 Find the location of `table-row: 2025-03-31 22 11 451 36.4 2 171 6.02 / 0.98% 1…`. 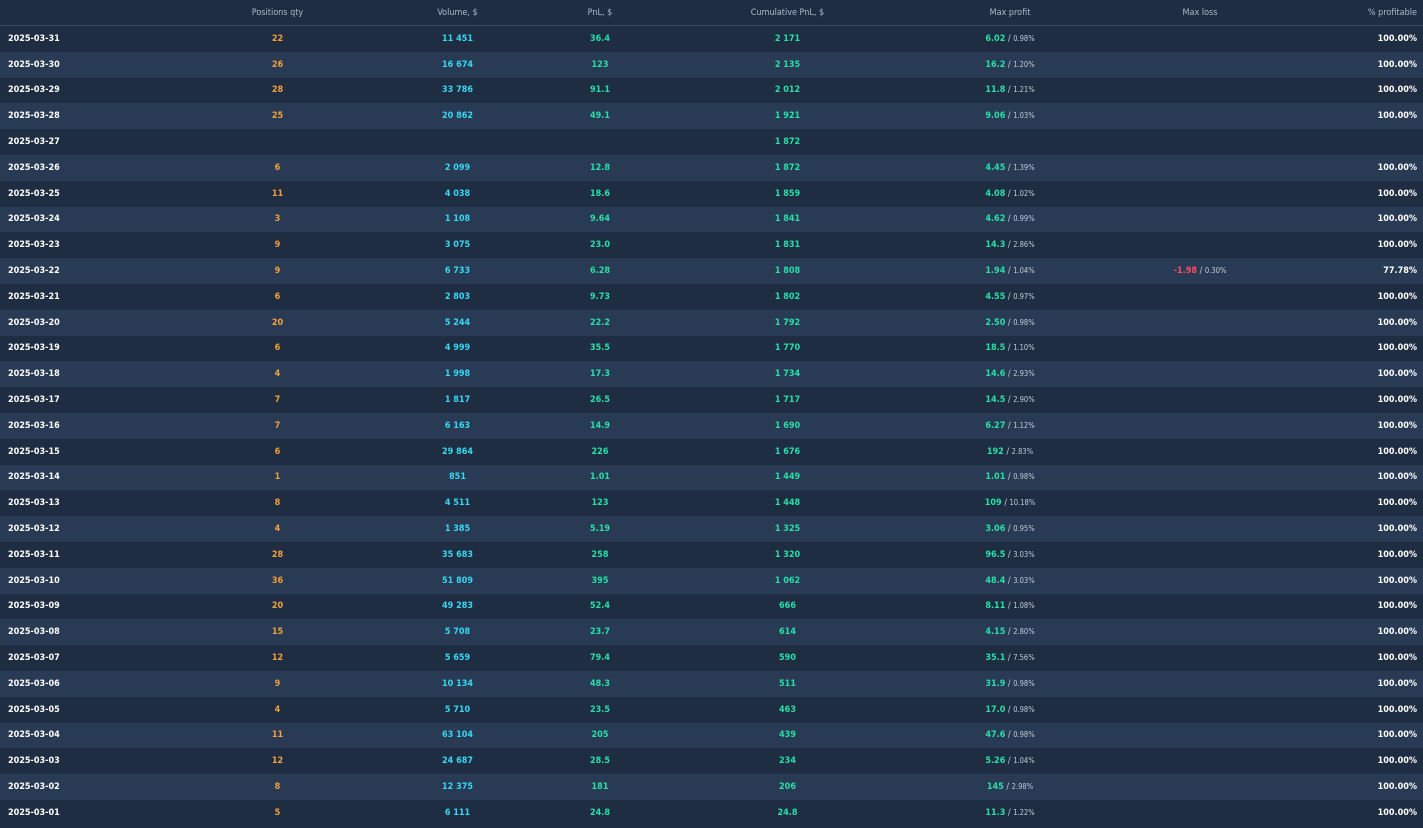

table-row: 2025-03-31 22 11 451 36.4 2 171 6.02 / 0.98% 1… is located at coordinates (711, 38).